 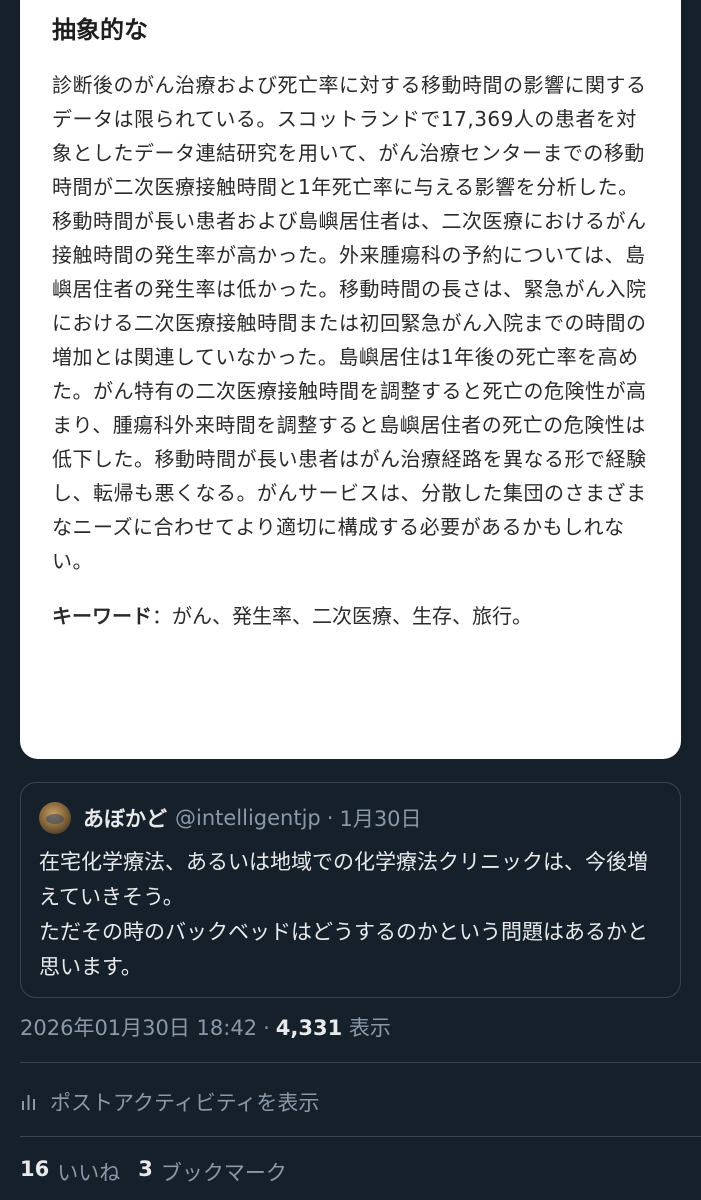 What do you see at coordinates (35, 1169) in the screenshot?
I see `likes-count: 16` at bounding box center [35, 1169].